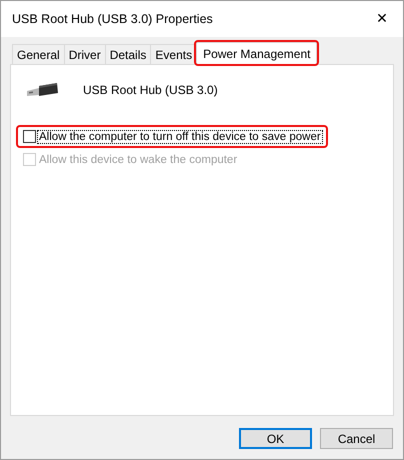 Image resolution: width=404 pixels, height=460 pixels. What do you see at coordinates (356, 438) in the screenshot?
I see `cancel-button: Cancel` at bounding box center [356, 438].